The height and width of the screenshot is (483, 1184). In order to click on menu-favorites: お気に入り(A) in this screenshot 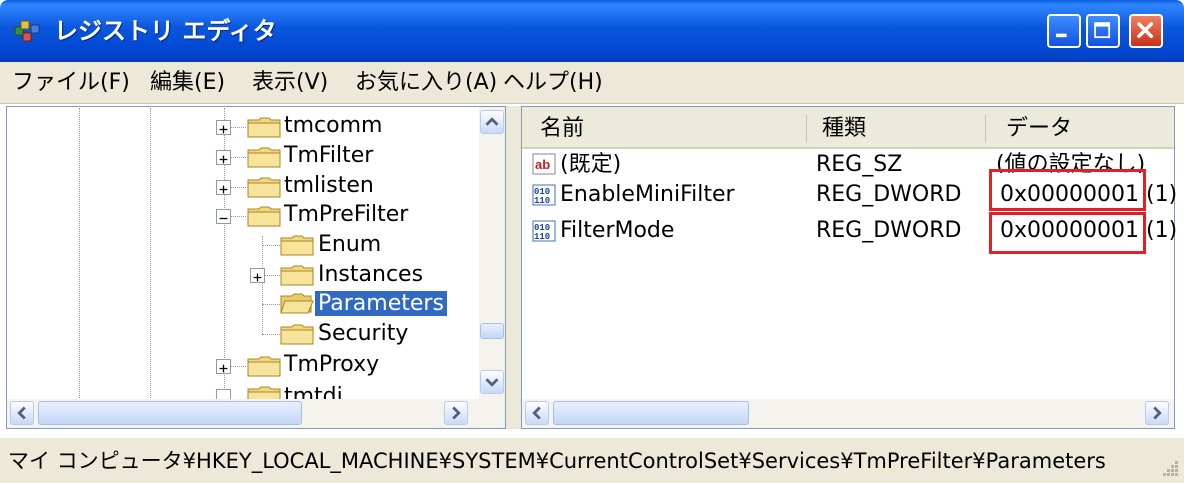, I will do `click(426, 83)`.